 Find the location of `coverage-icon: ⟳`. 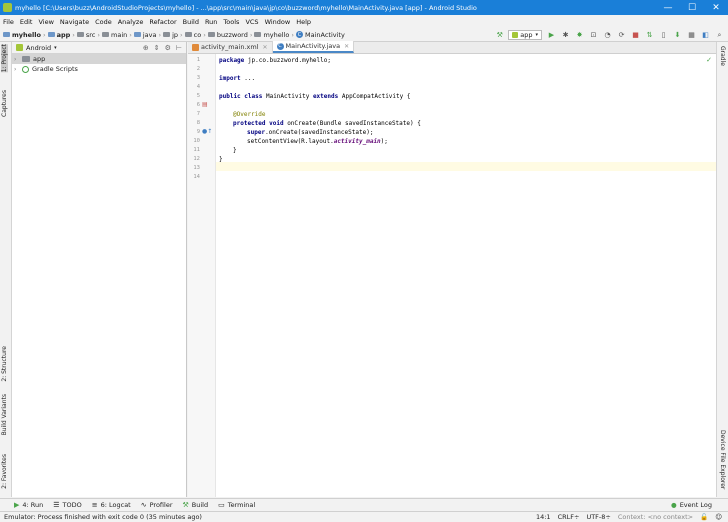

coverage-icon: ⟳ is located at coordinates (621, 35).